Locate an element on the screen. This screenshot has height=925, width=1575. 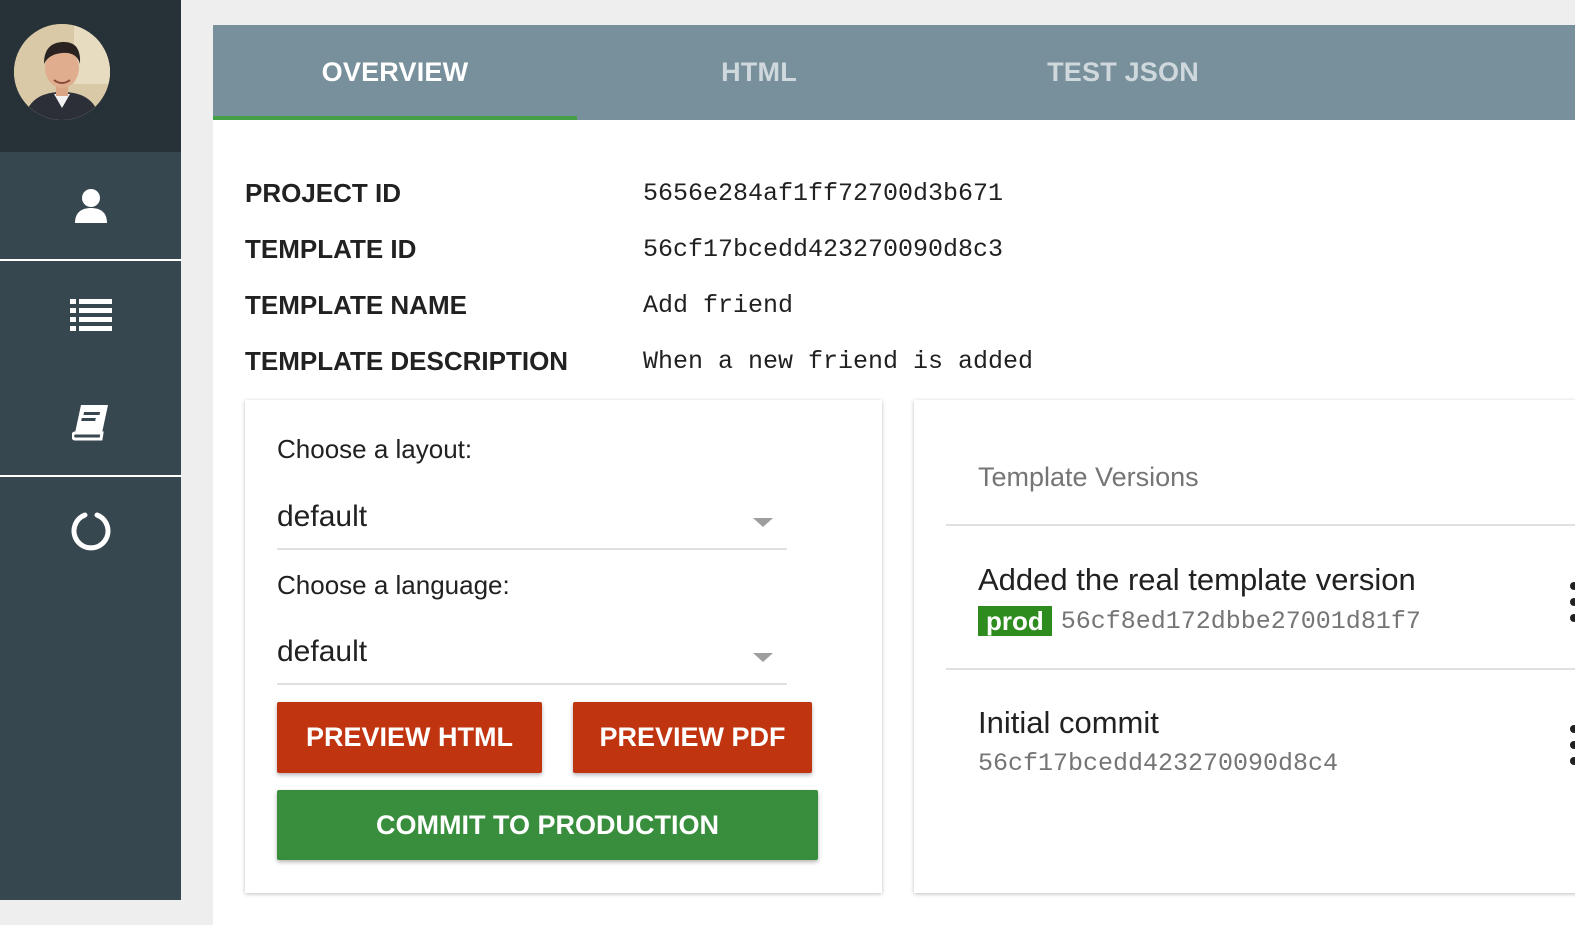
layout-select-value: default is located at coordinates (322, 516).